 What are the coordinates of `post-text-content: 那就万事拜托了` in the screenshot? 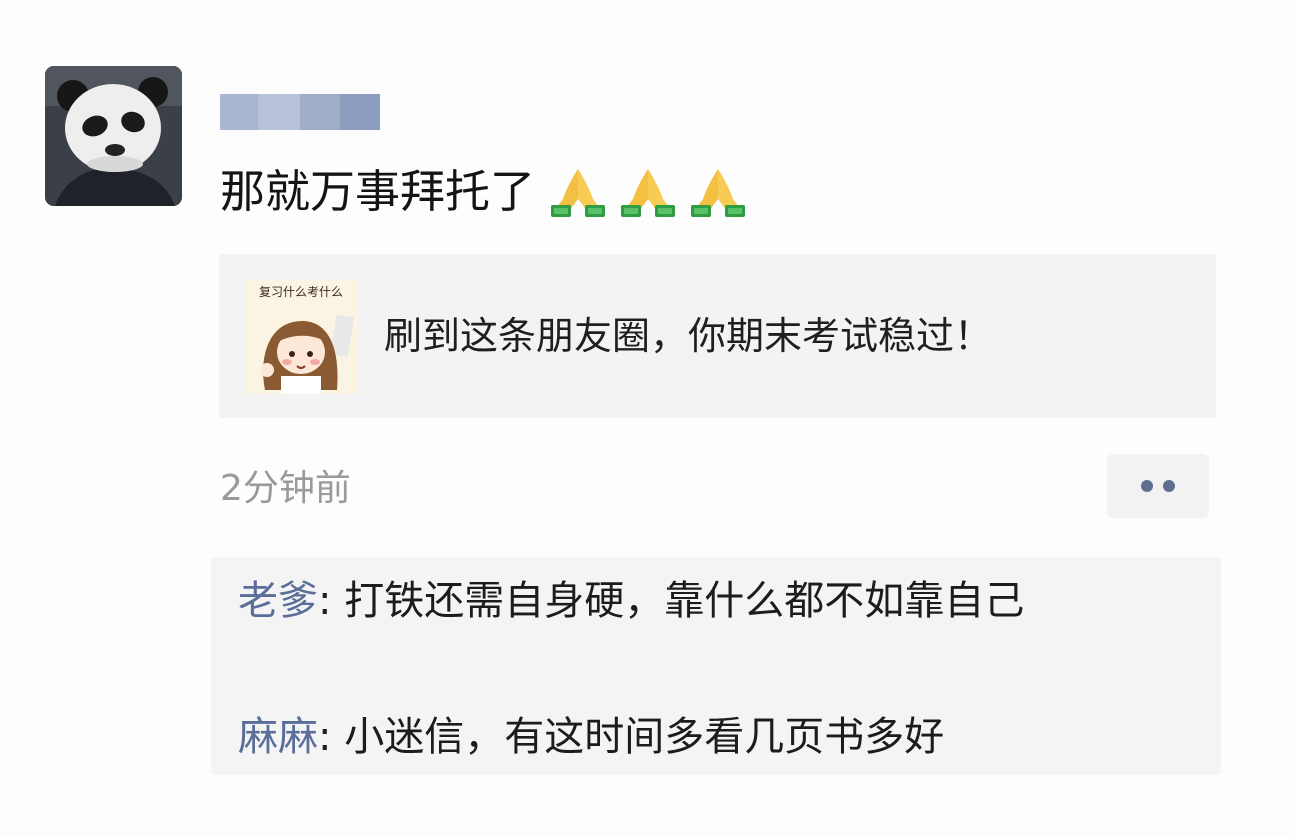 It's located at (378, 191).